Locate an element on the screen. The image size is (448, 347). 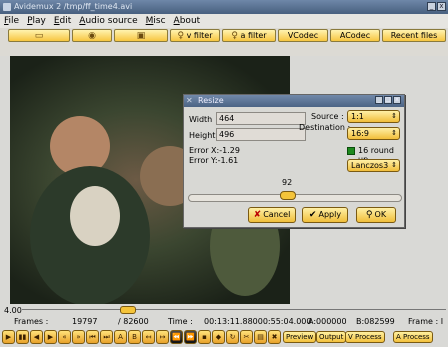
a-process-button: A Process is located at coordinates (413, 337).